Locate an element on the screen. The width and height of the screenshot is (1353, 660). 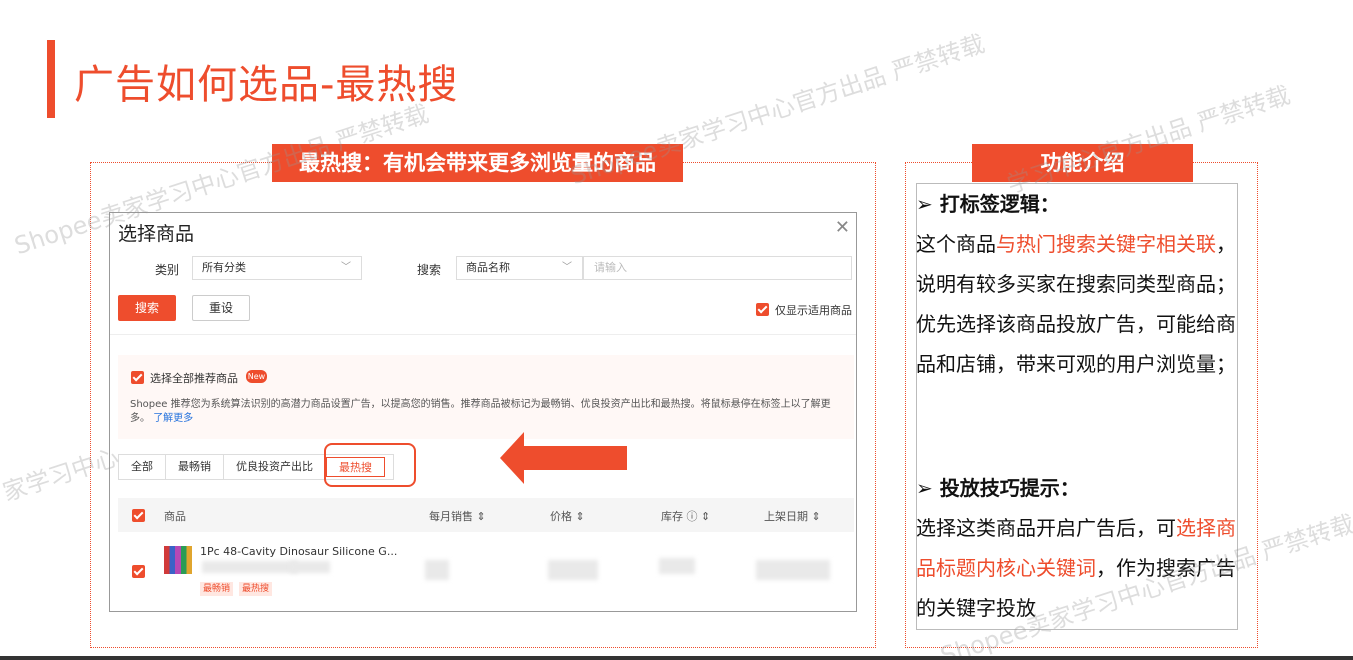
table-header is located at coordinates (486, 515).